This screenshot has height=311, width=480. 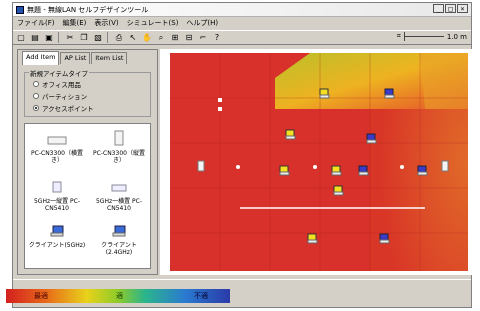 I want to click on tab-ap-list: AP List, so click(x=75, y=58).